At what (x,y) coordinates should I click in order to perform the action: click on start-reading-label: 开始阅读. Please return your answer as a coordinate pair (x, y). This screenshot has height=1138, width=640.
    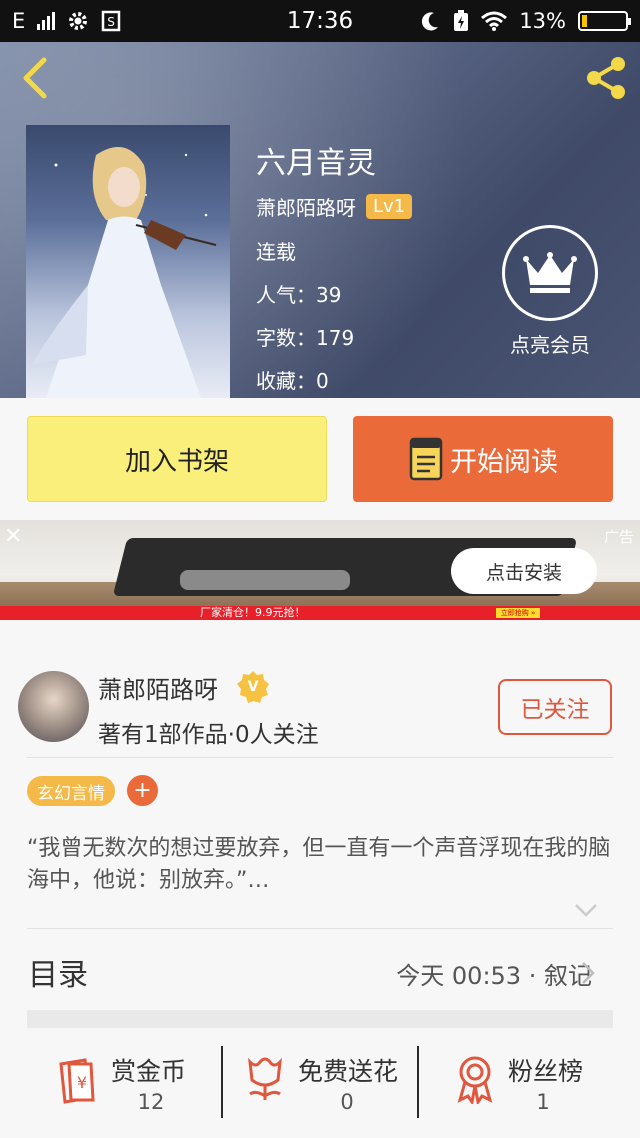
    Looking at the image, I should click on (504, 462).